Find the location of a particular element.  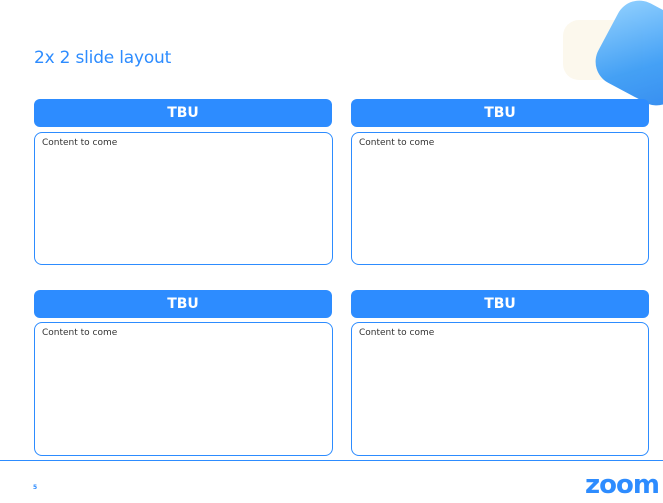

panel-body-bottom-left: Content to come is located at coordinates (183, 389).